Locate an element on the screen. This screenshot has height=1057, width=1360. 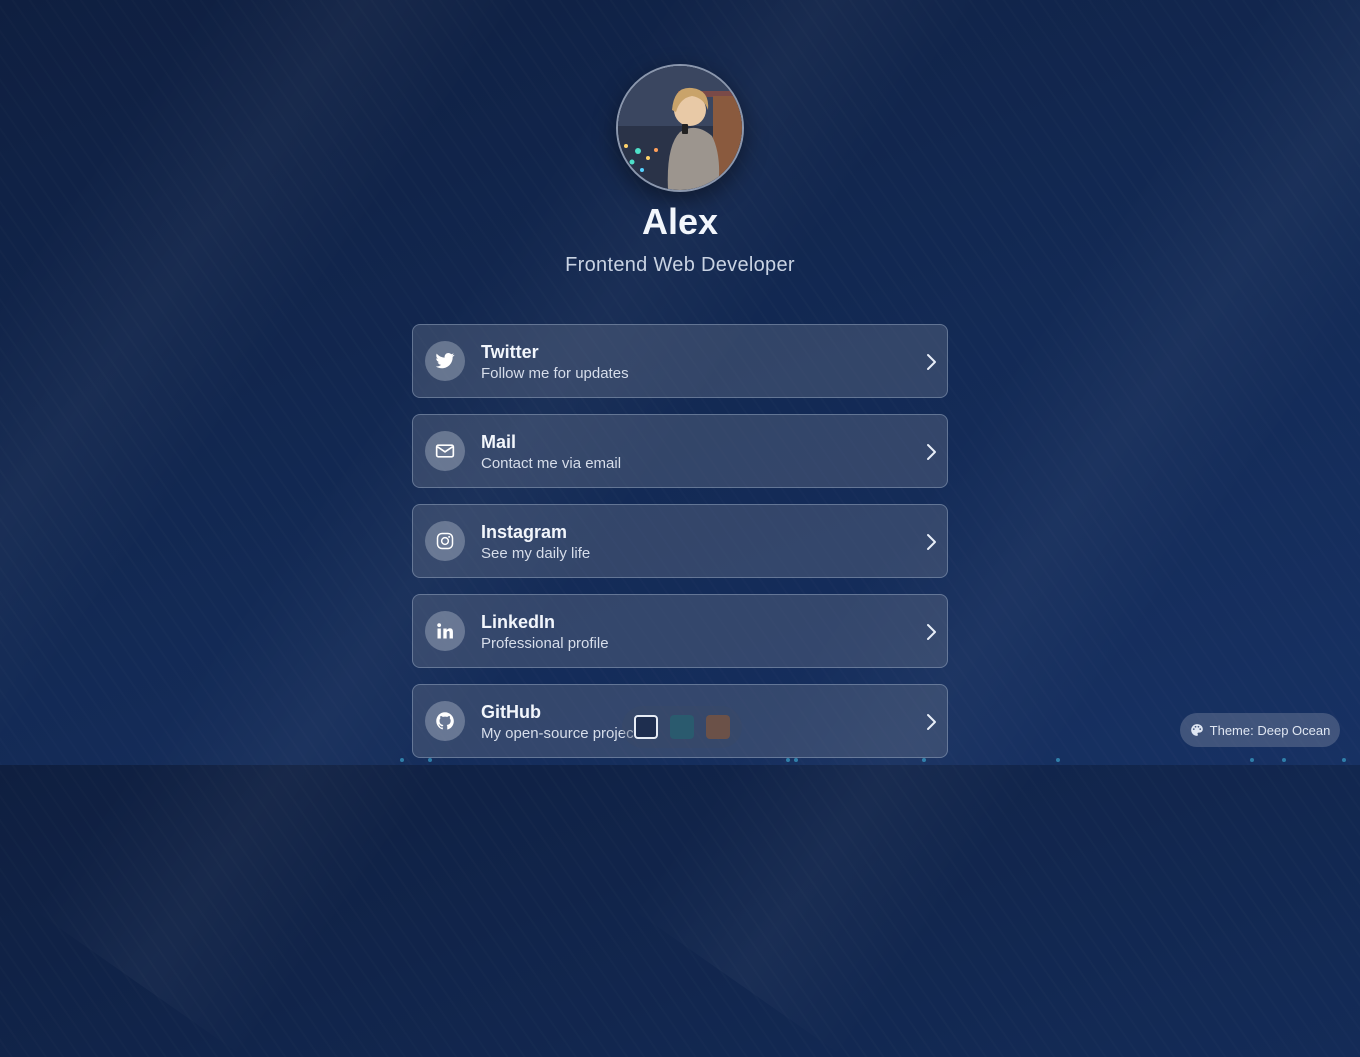
theme-label: Theme: Deep Ocean is located at coordinates (1270, 730).